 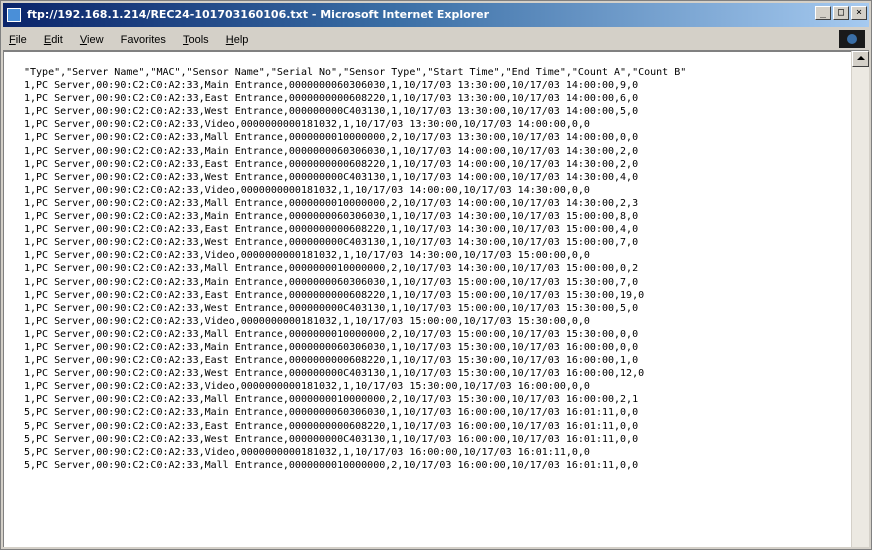 What do you see at coordinates (127, 40) in the screenshot?
I see `menu-favorites-prefix: Fa` at bounding box center [127, 40].